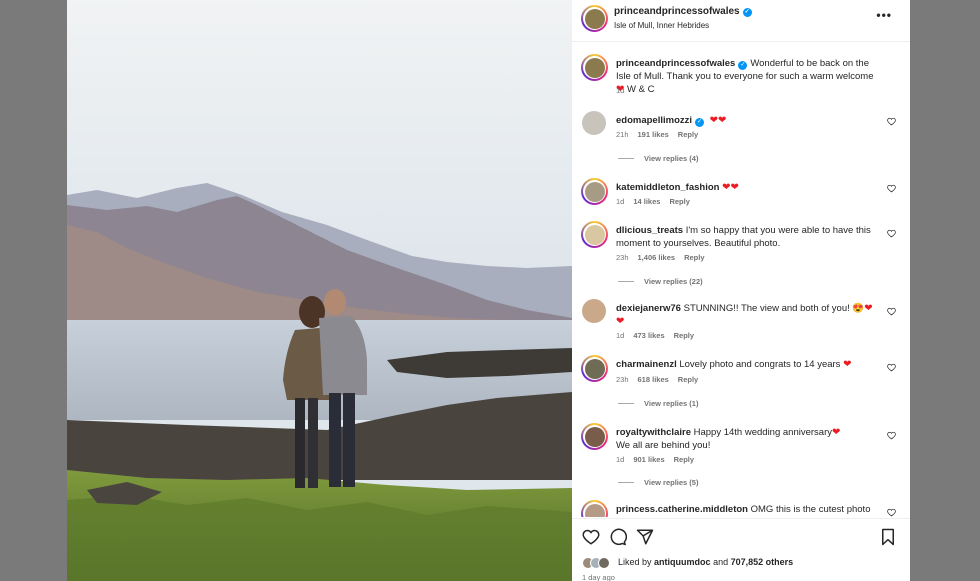 The image size is (980, 581). Describe the element at coordinates (766, 308) in the screenshot. I see `comment-text: STUNNING!! The view and both of you!` at that location.